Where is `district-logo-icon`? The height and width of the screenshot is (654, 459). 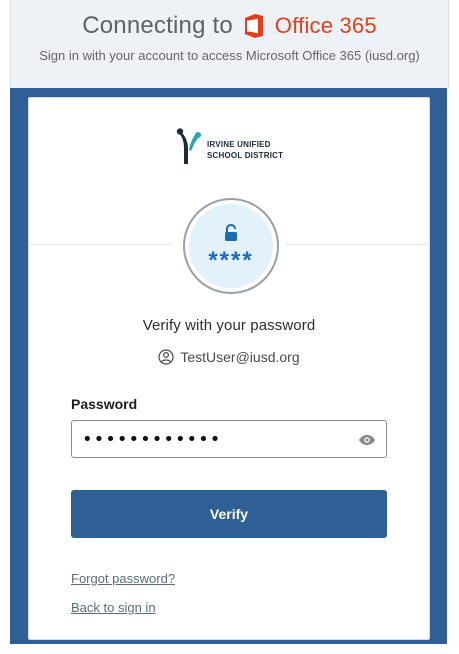 district-logo-icon is located at coordinates (188, 147).